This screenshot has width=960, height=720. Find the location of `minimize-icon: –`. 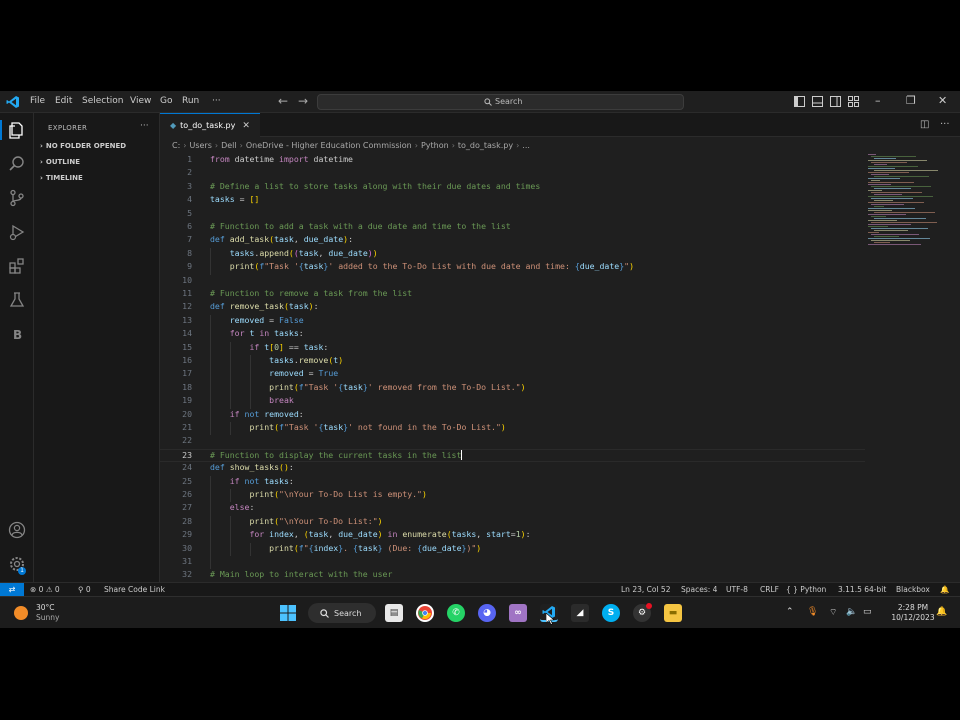

minimize-icon: – is located at coordinates (878, 100).